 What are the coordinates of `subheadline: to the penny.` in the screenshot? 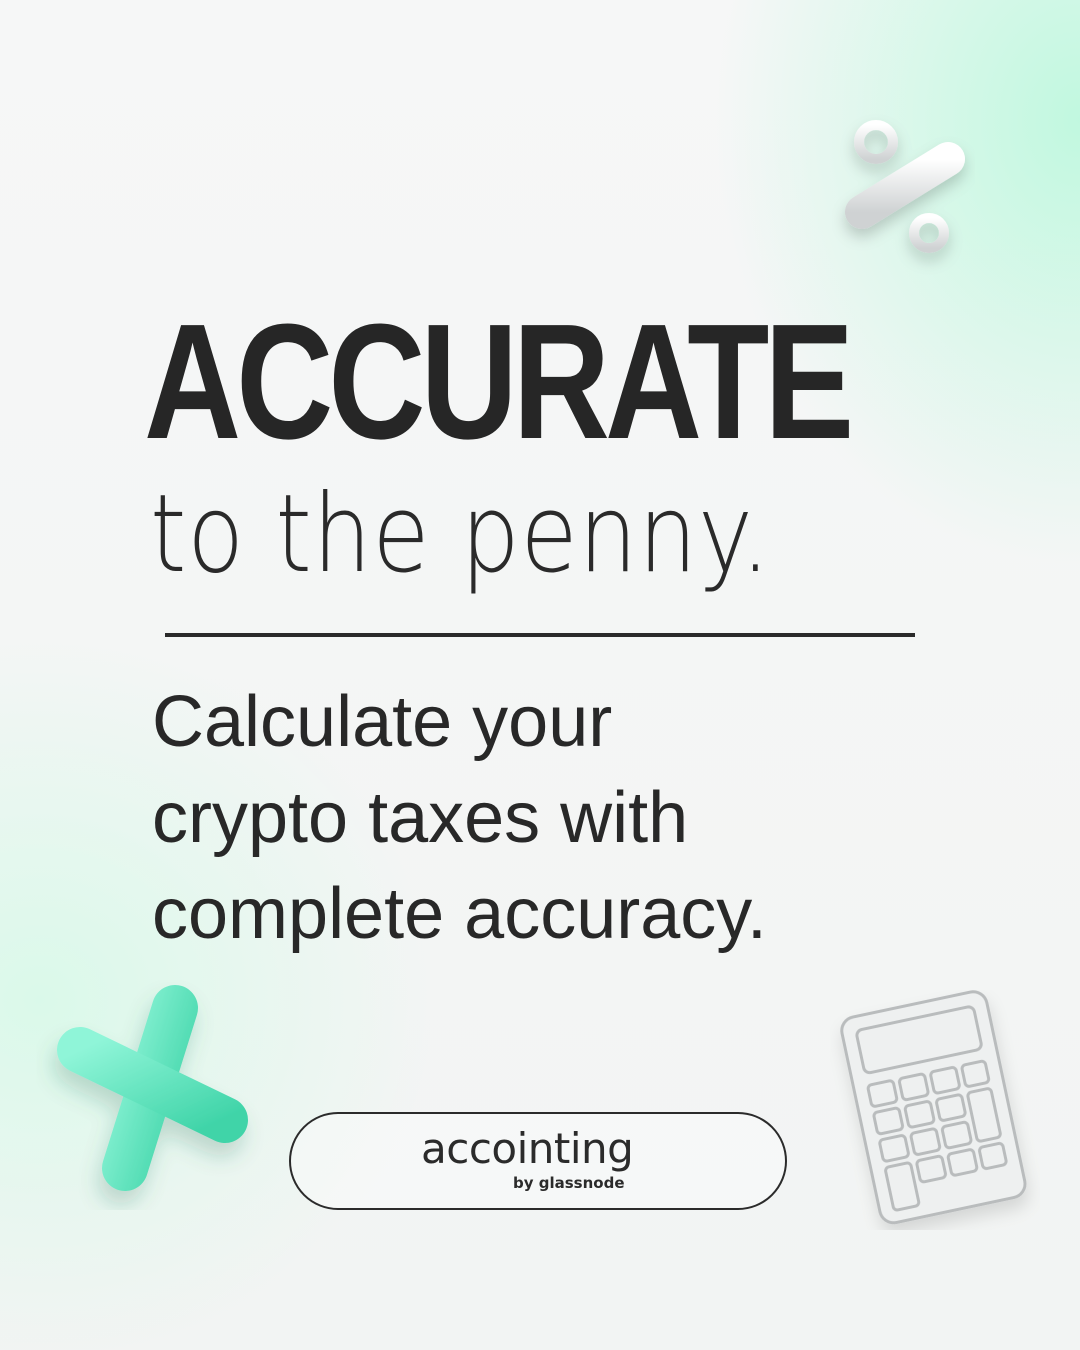 It's located at (460, 534).